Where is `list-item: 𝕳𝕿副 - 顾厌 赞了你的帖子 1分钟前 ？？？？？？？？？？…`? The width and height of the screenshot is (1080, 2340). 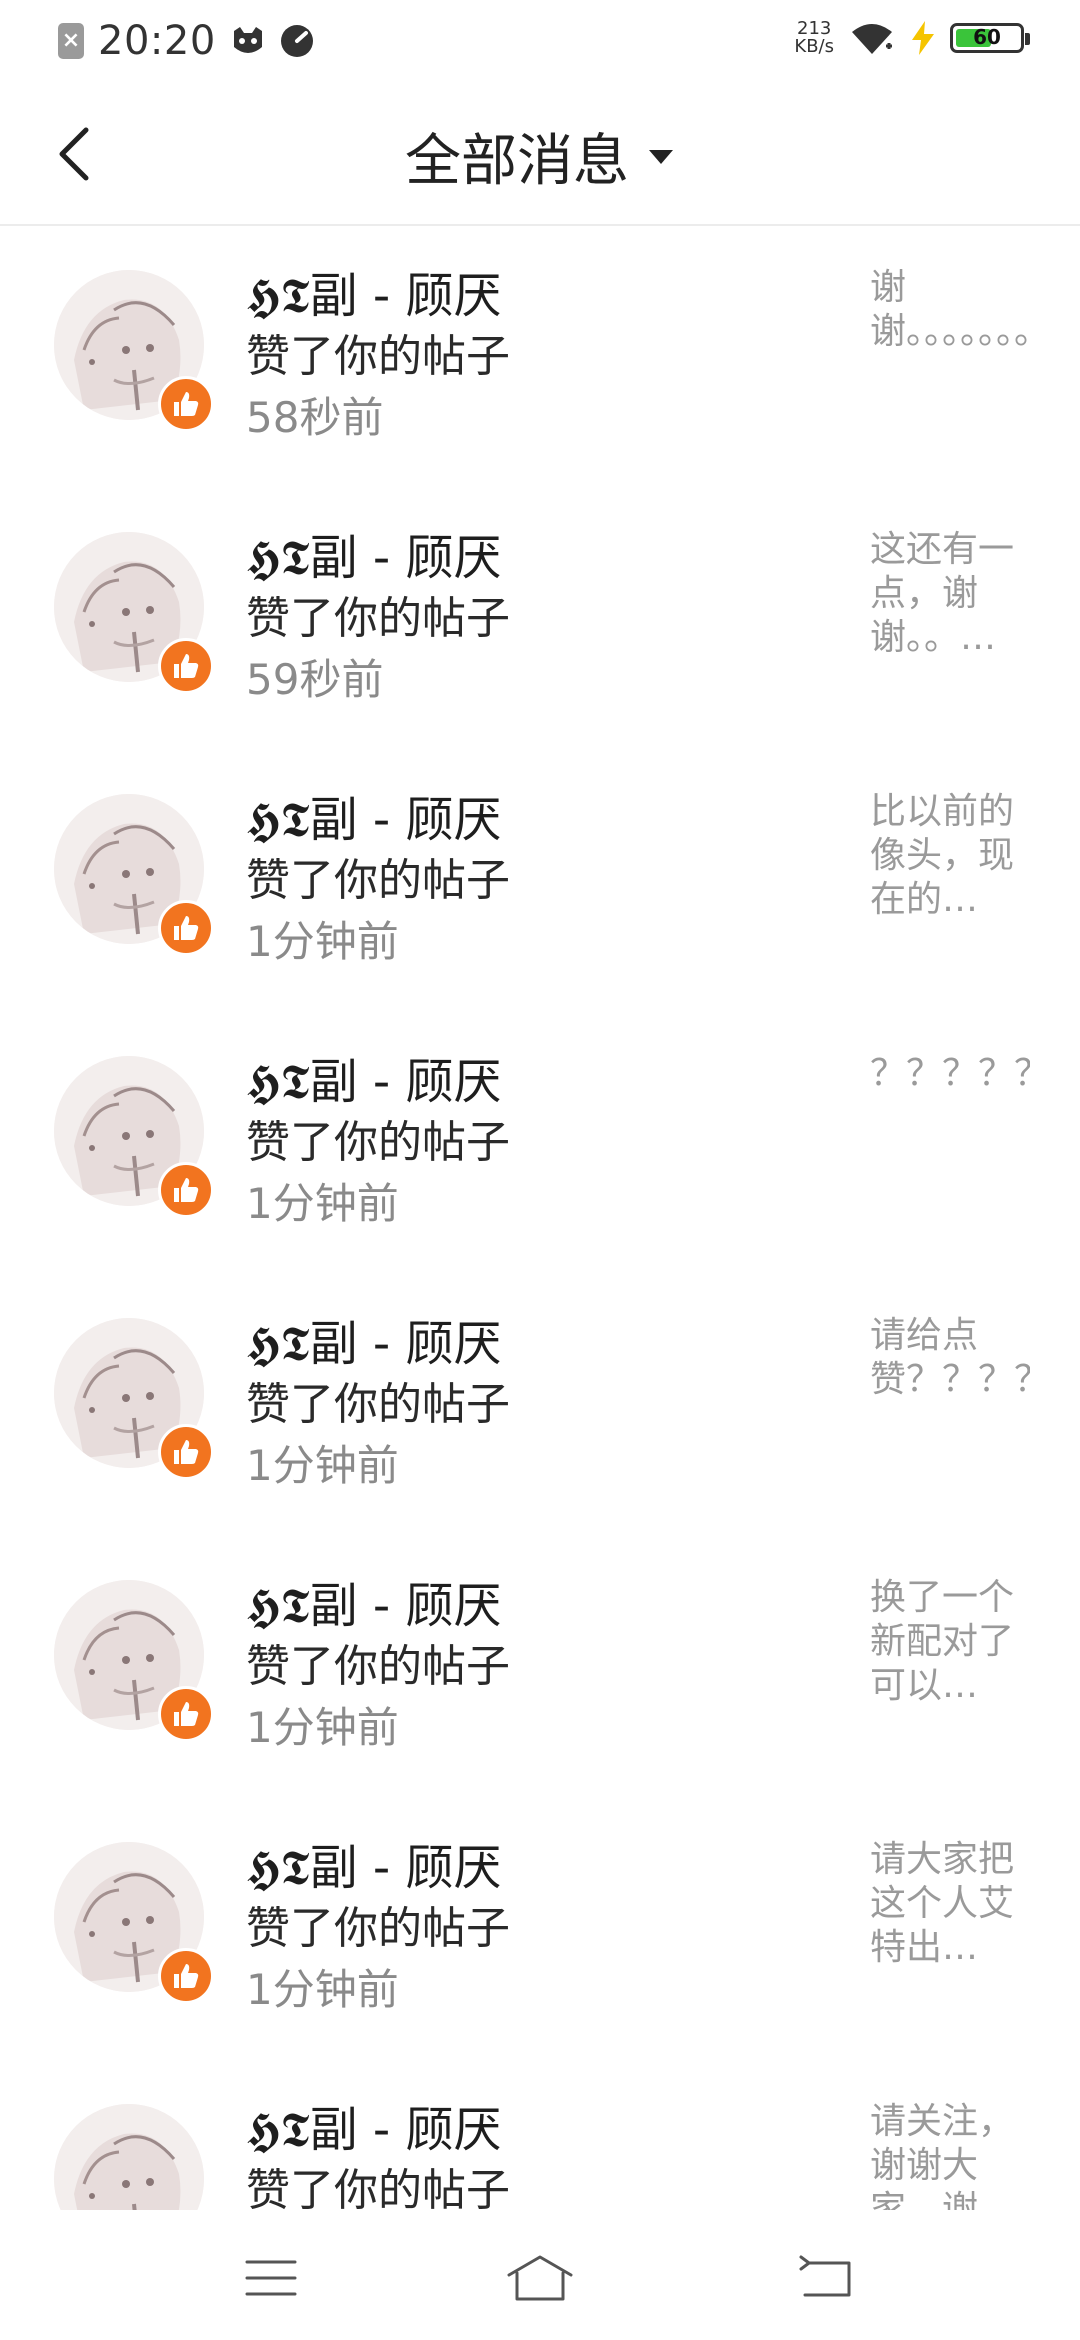 list-item: 𝕳𝕿副 - 顾厌 赞了你的帖子 1分钟前 ？？？？？？？？？？… is located at coordinates (540, 1143).